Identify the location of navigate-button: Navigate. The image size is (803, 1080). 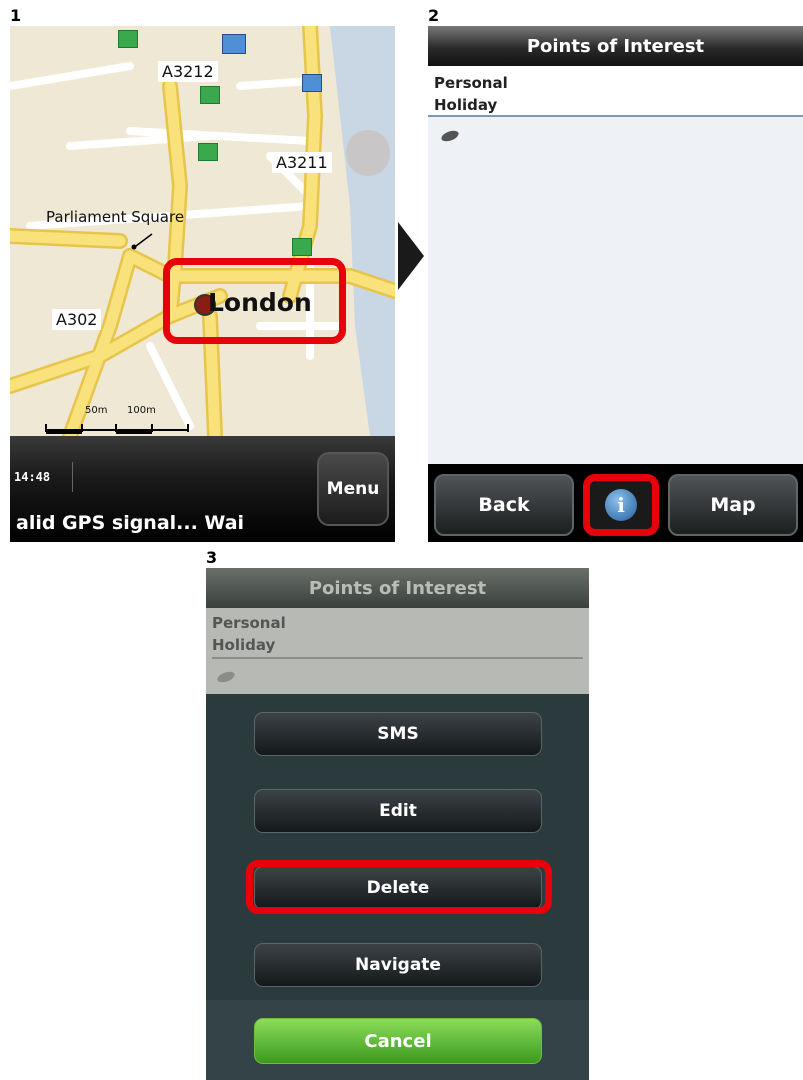
(398, 965).